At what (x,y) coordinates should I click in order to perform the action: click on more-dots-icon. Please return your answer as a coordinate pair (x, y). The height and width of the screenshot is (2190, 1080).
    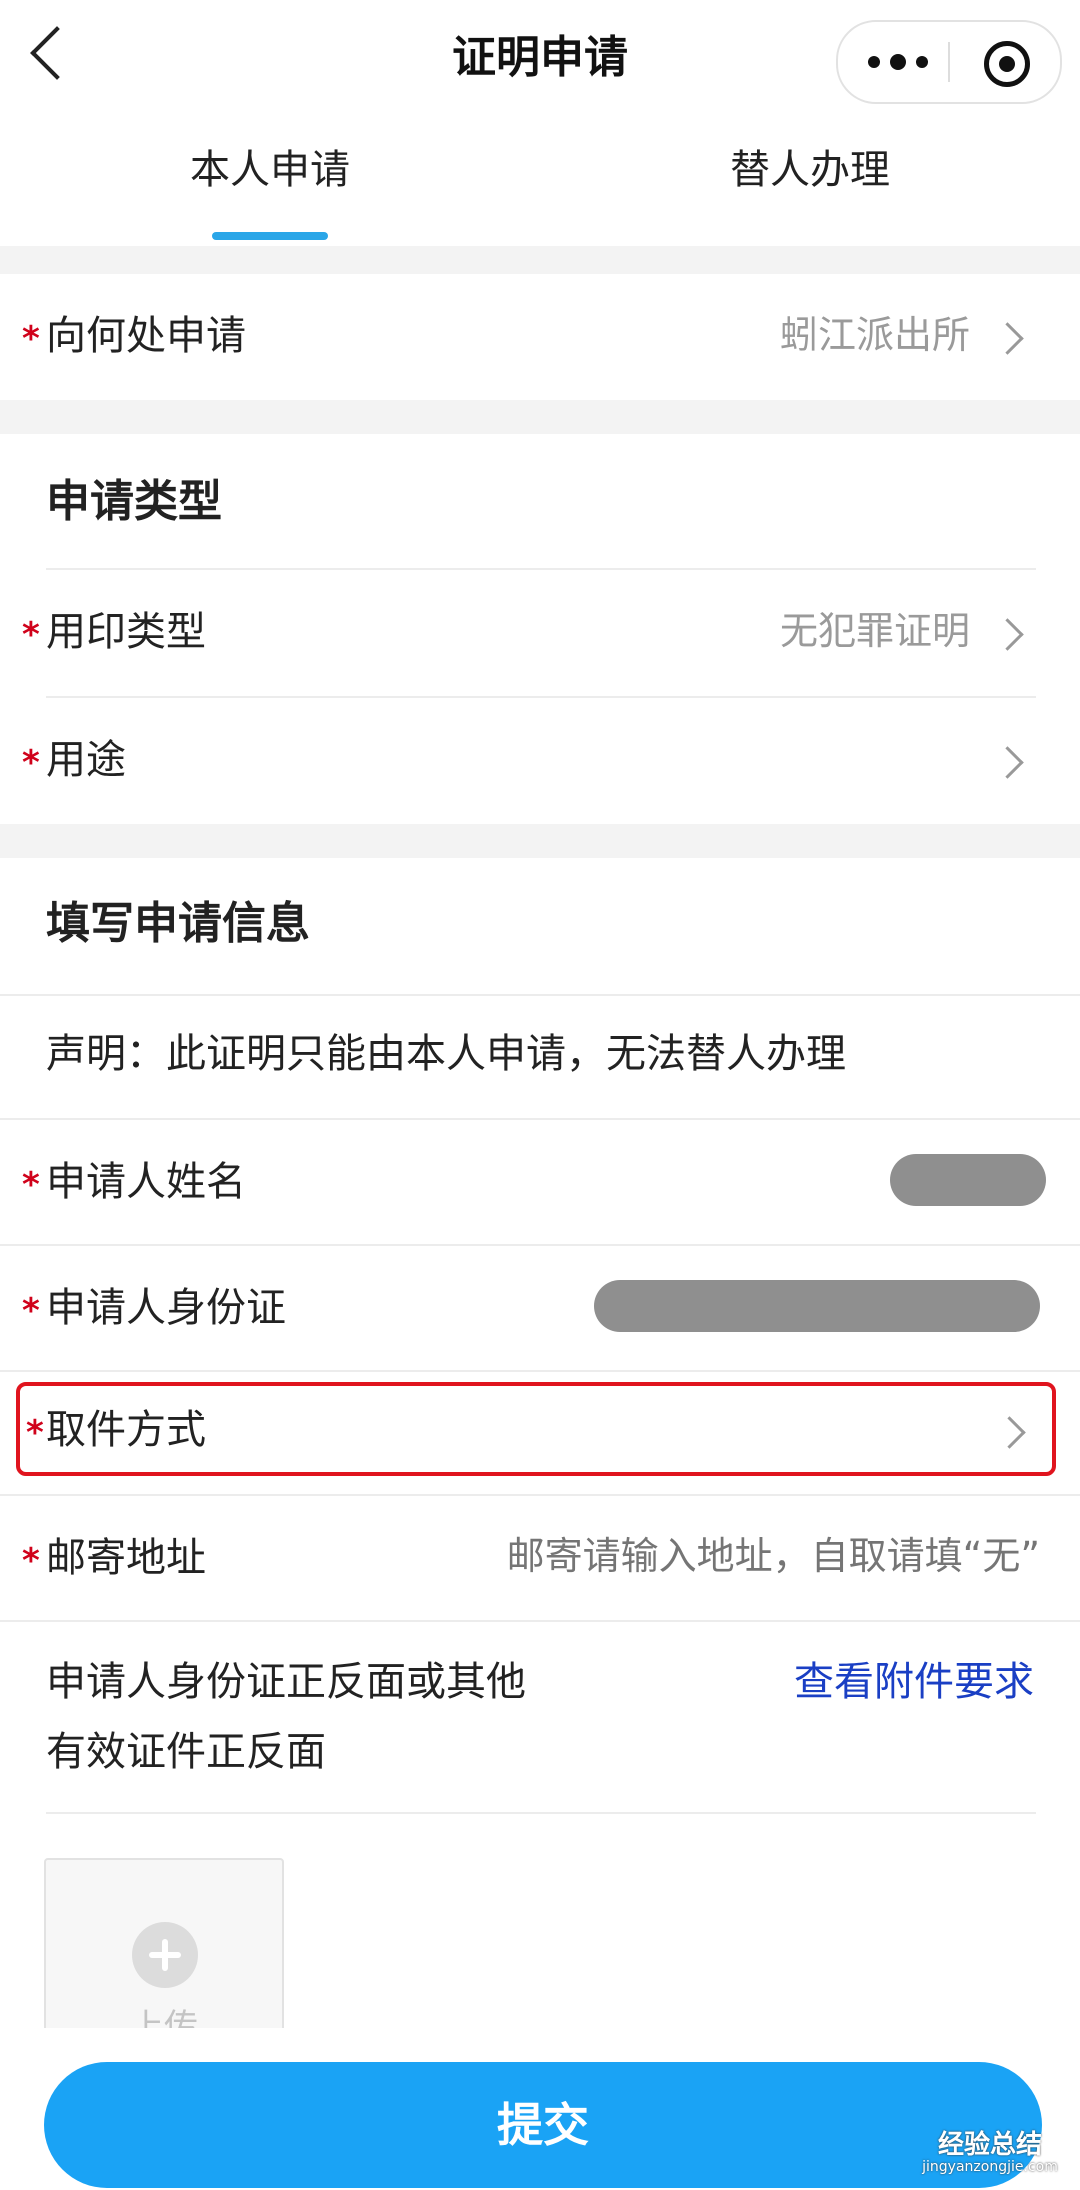
    Looking at the image, I should click on (898, 62).